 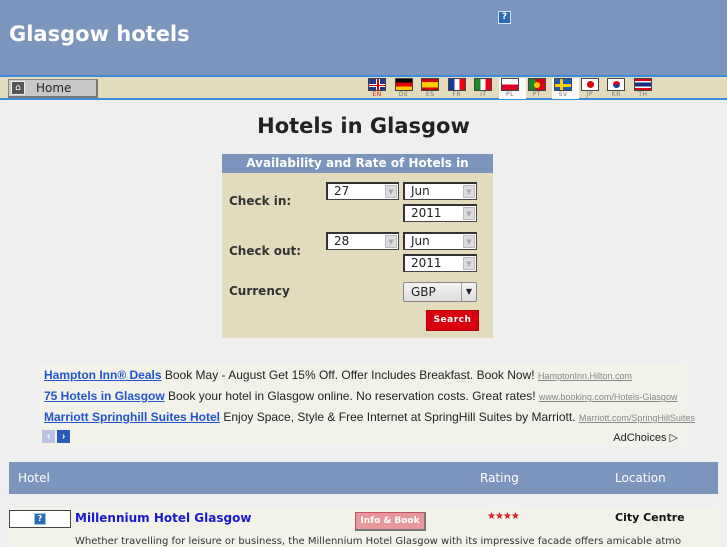 What do you see at coordinates (589, 84) in the screenshot?
I see `flag-jp-icon` at bounding box center [589, 84].